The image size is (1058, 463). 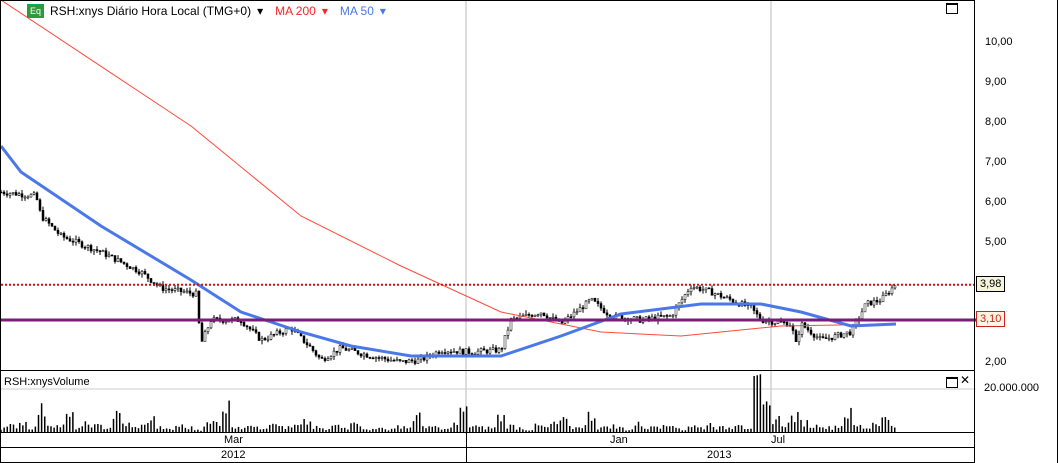 I want to click on volume-tick: 20.000.000, so click(x=1012, y=388).